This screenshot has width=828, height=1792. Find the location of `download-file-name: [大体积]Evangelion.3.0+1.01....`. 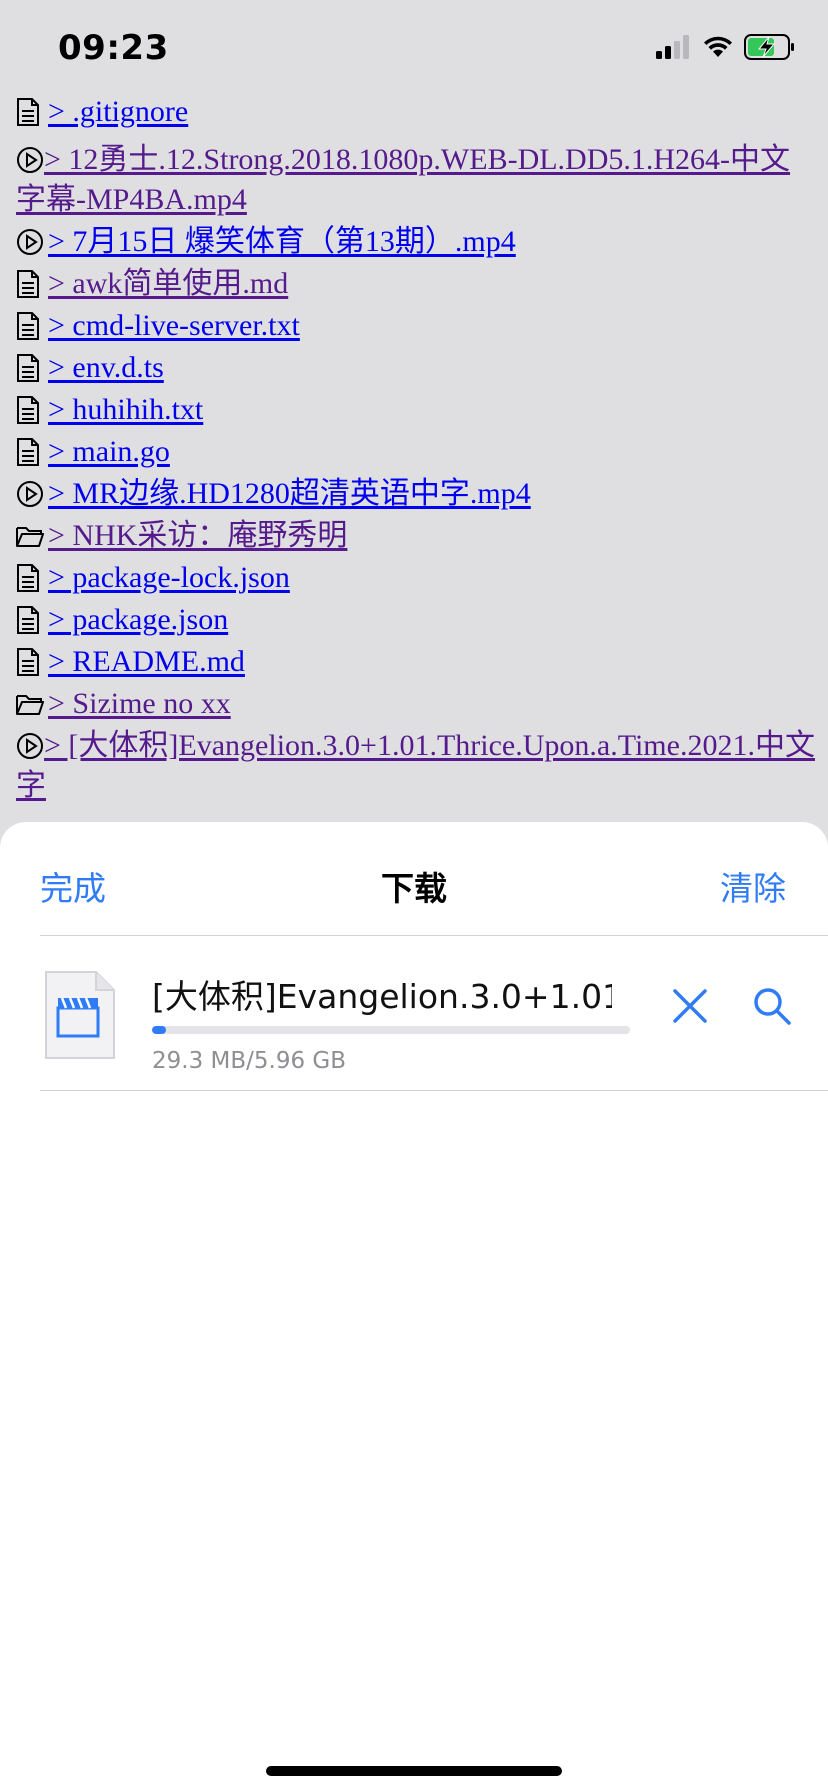

download-file-name: [大体积]Evangelion.3.0+1.01.... is located at coordinates (382, 996).